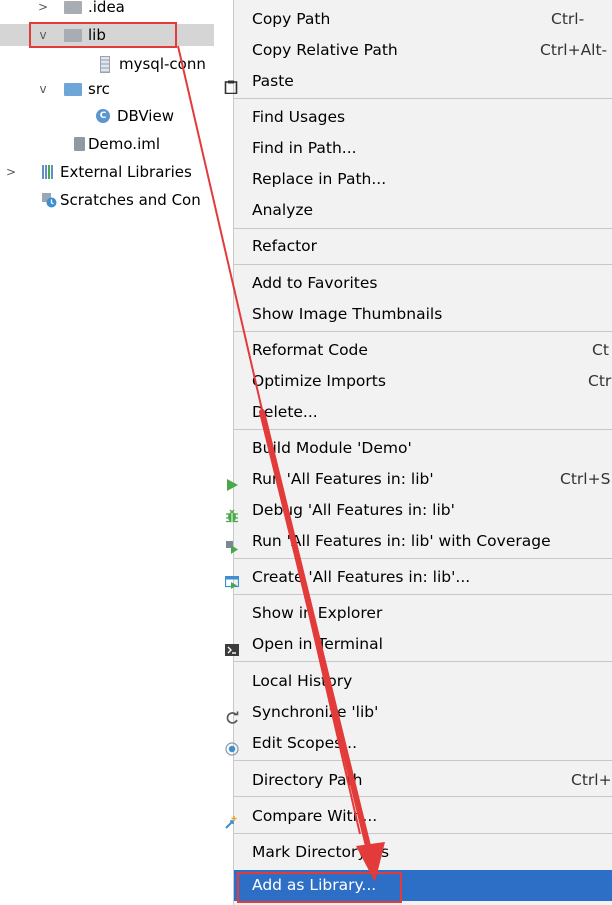 The image size is (612, 905). I want to click on jar-icon, so click(105, 64).